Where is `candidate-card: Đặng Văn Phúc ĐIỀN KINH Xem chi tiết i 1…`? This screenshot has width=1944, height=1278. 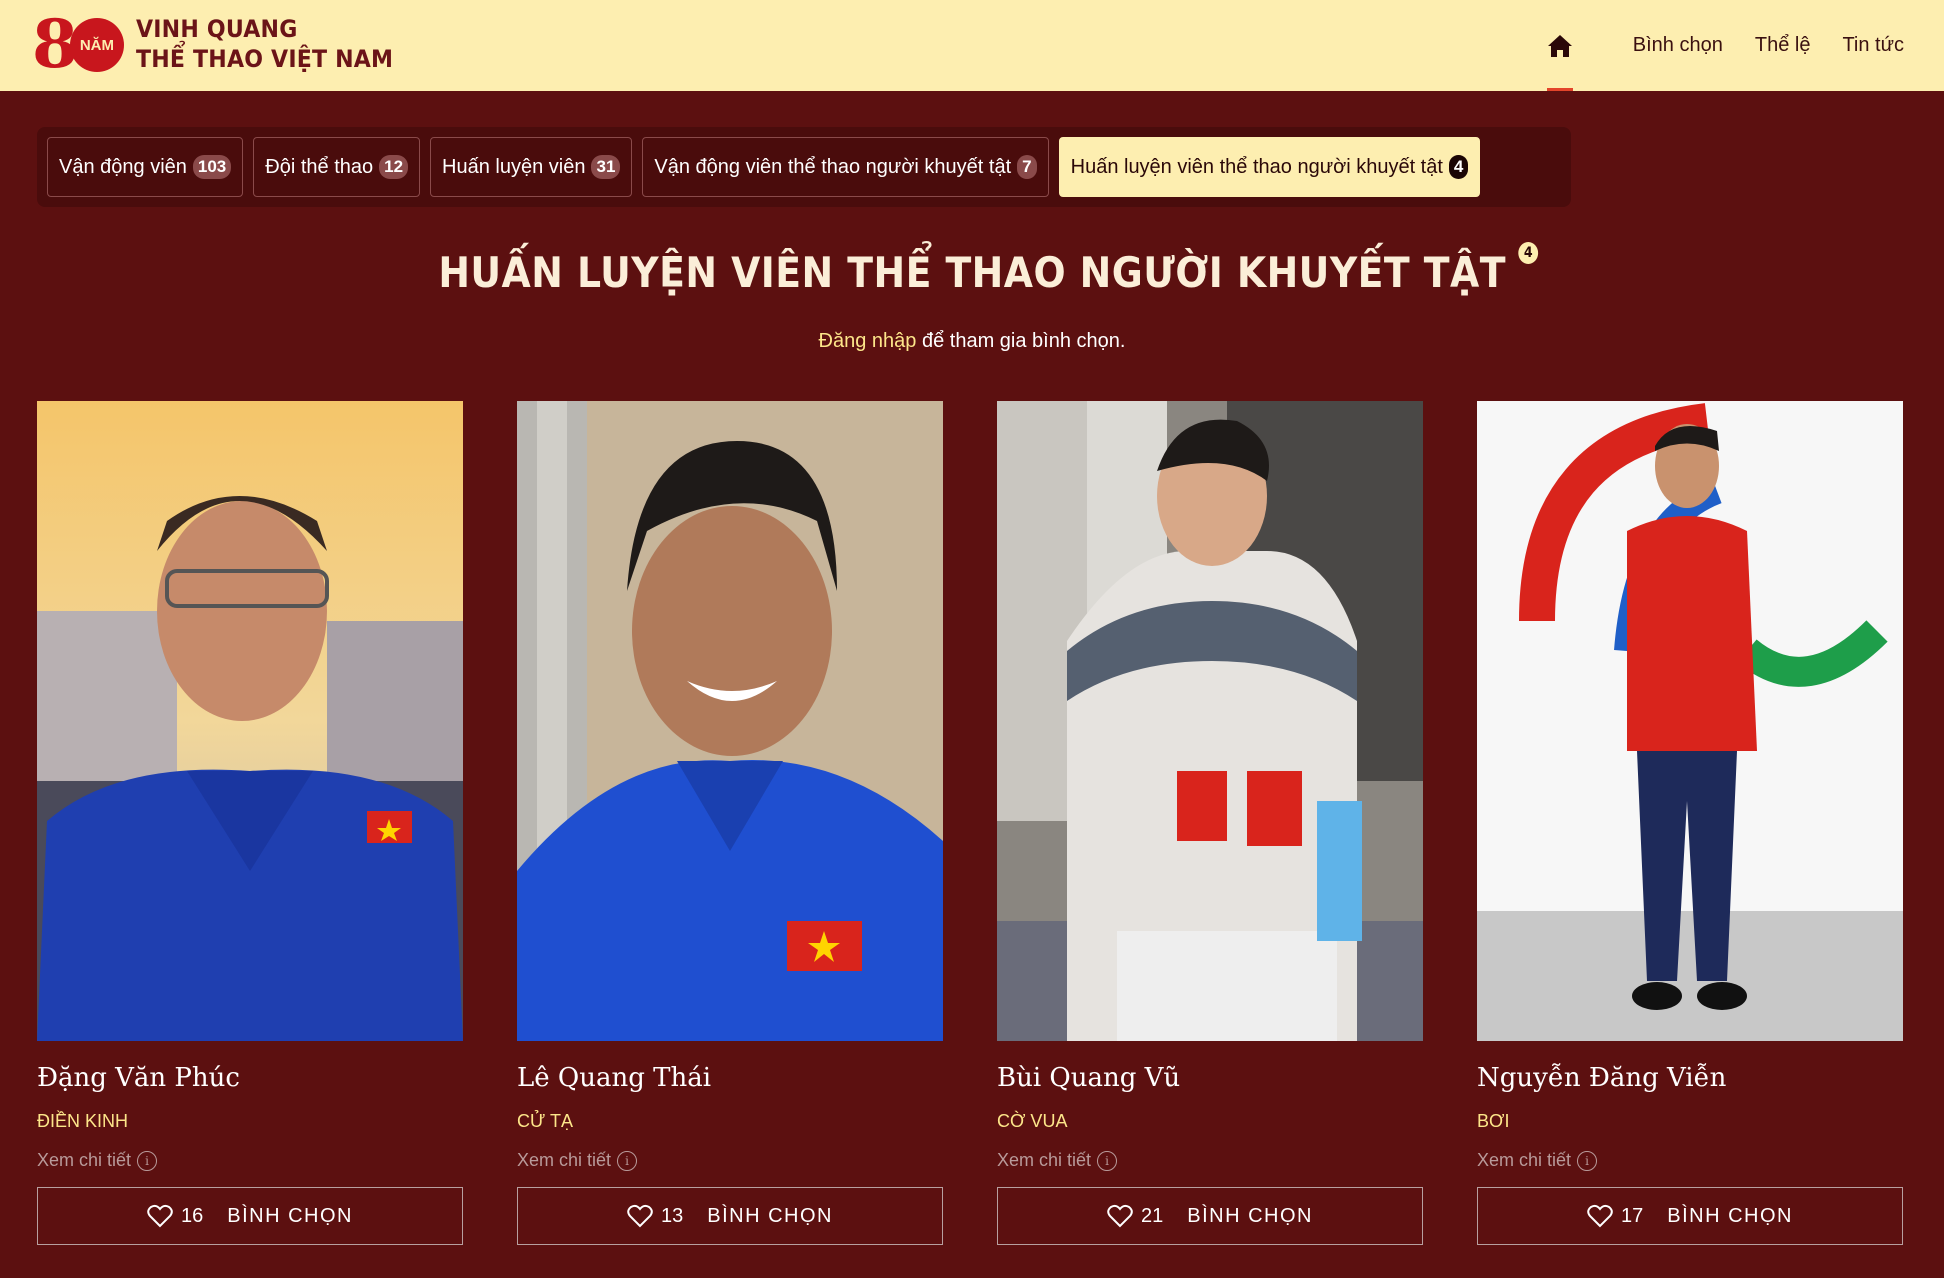 candidate-card: Đặng Văn Phúc ĐIỀN KINH Xem chi tiết i 1… is located at coordinates (250, 823).